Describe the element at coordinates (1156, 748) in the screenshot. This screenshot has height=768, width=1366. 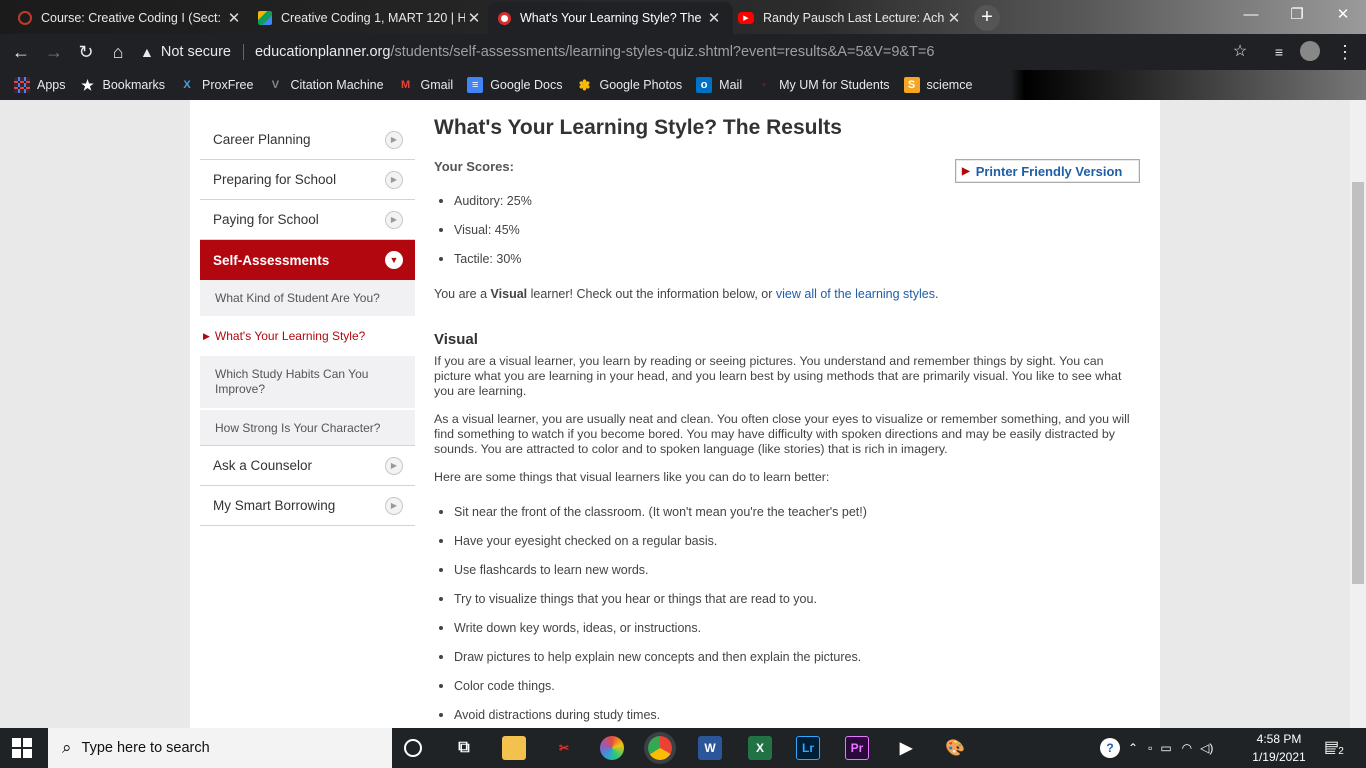
I see `system-tray: ? ⌃ ▫ ▭ ◠ ◁)` at that location.